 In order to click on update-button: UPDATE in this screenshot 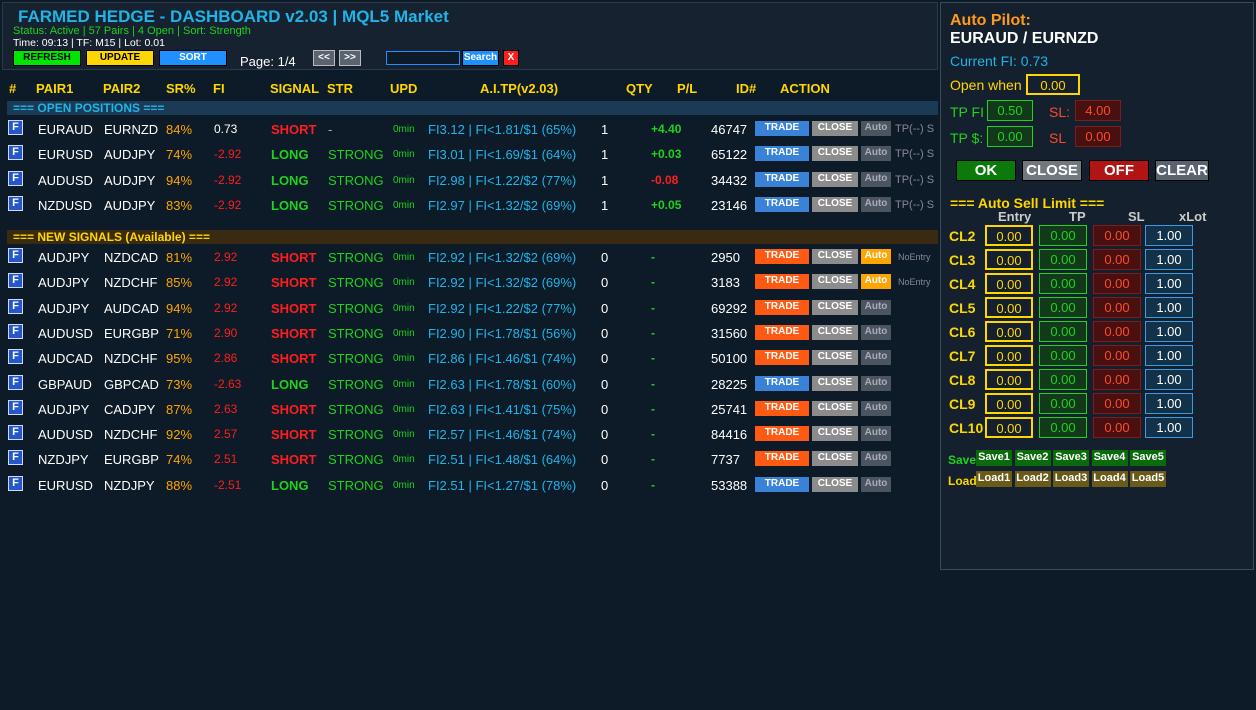, I will do `click(120, 58)`.